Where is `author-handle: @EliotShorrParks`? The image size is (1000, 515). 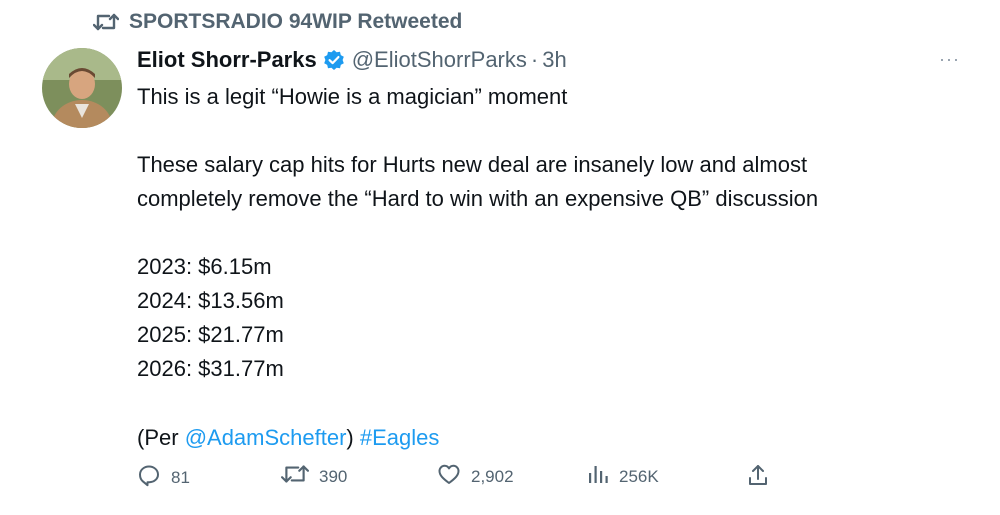 author-handle: @EliotShorrParks is located at coordinates (439, 60).